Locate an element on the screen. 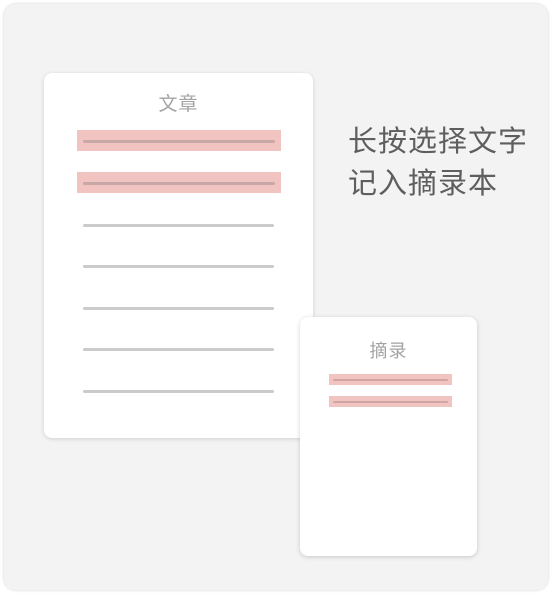 This screenshot has width=552, height=596. article-card-title: 文章 is located at coordinates (178, 104).